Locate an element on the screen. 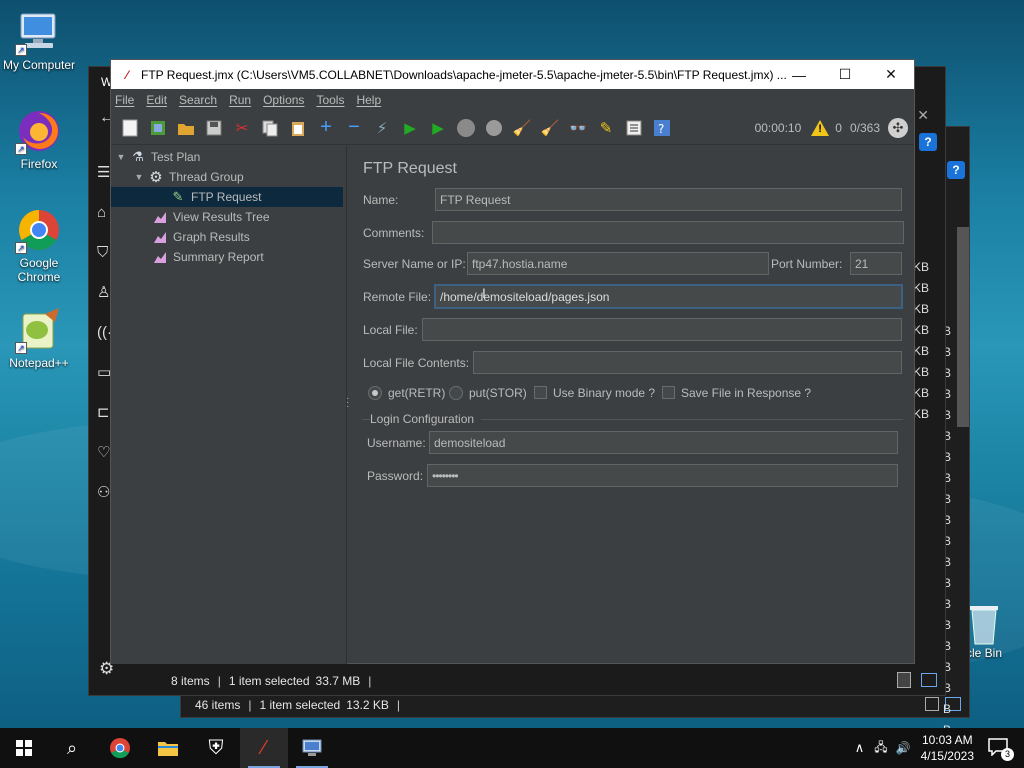 The image size is (1024, 768). save-response-label: Save File in Response ? is located at coordinates (746, 393).